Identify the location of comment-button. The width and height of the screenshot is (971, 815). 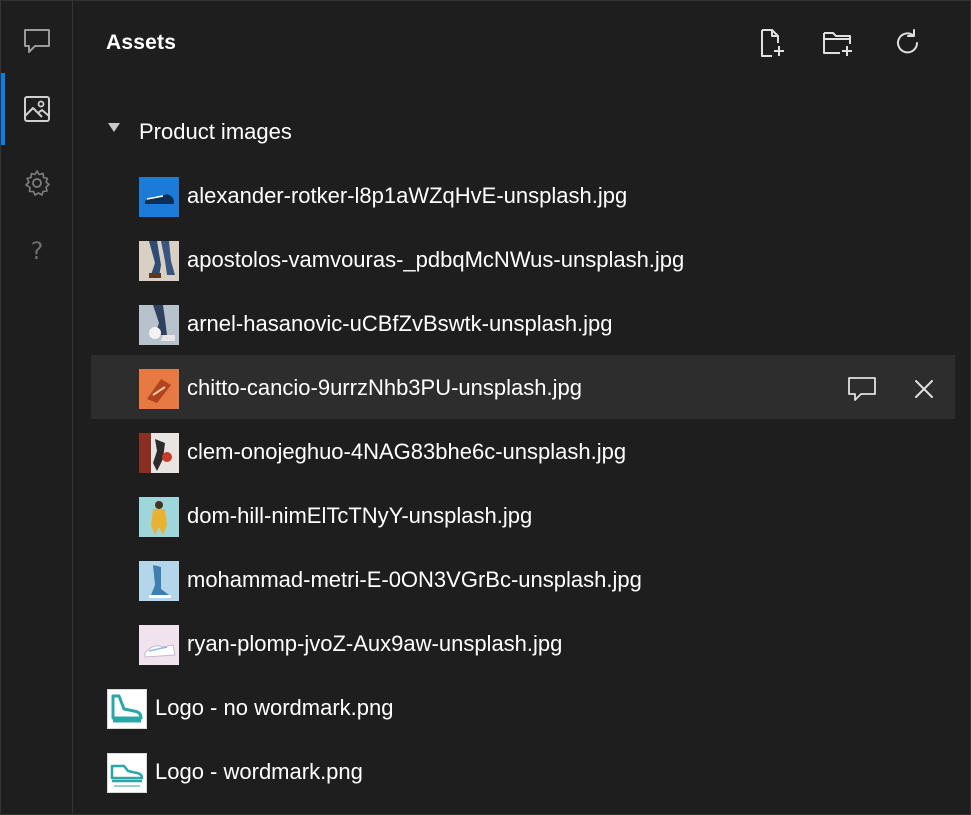
(862, 389).